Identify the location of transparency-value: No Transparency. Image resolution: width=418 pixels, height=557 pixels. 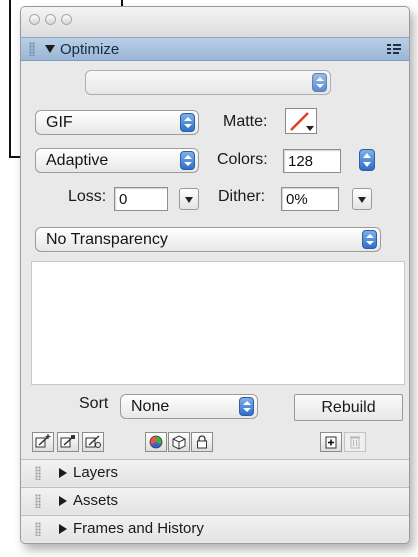
(107, 239).